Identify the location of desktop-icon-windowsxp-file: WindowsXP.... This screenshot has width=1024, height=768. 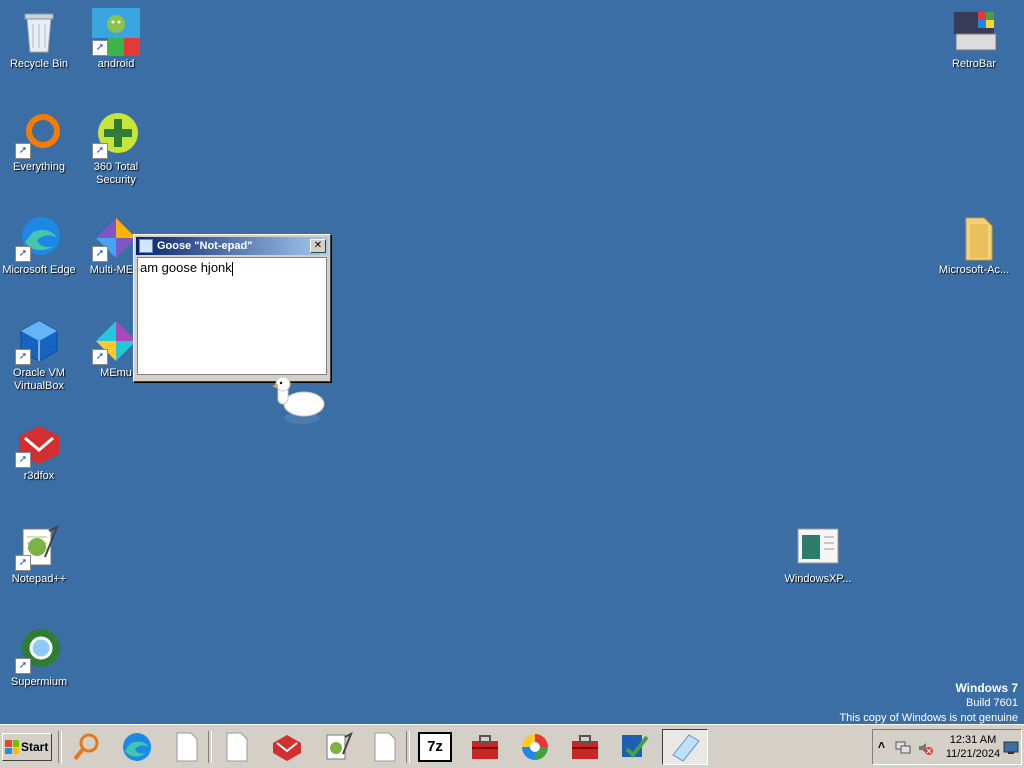
(818, 554).